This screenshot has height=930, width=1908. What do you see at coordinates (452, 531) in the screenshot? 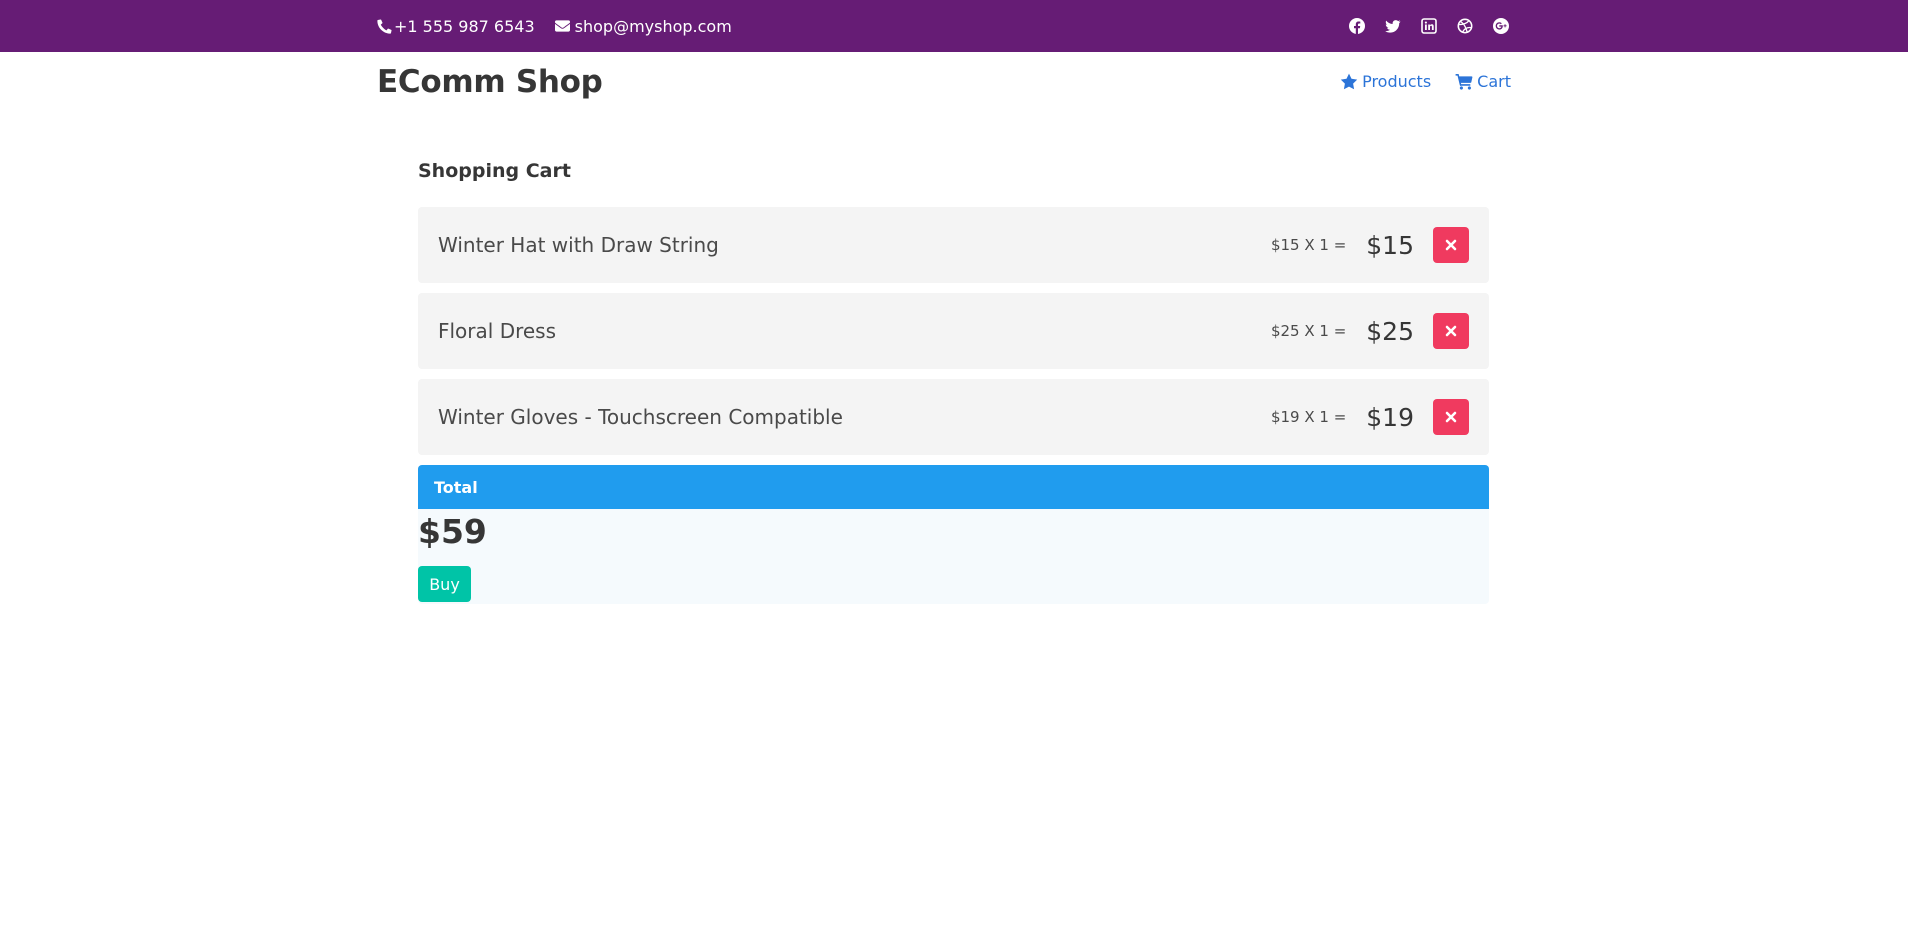
I see `total-amount: $59` at bounding box center [452, 531].